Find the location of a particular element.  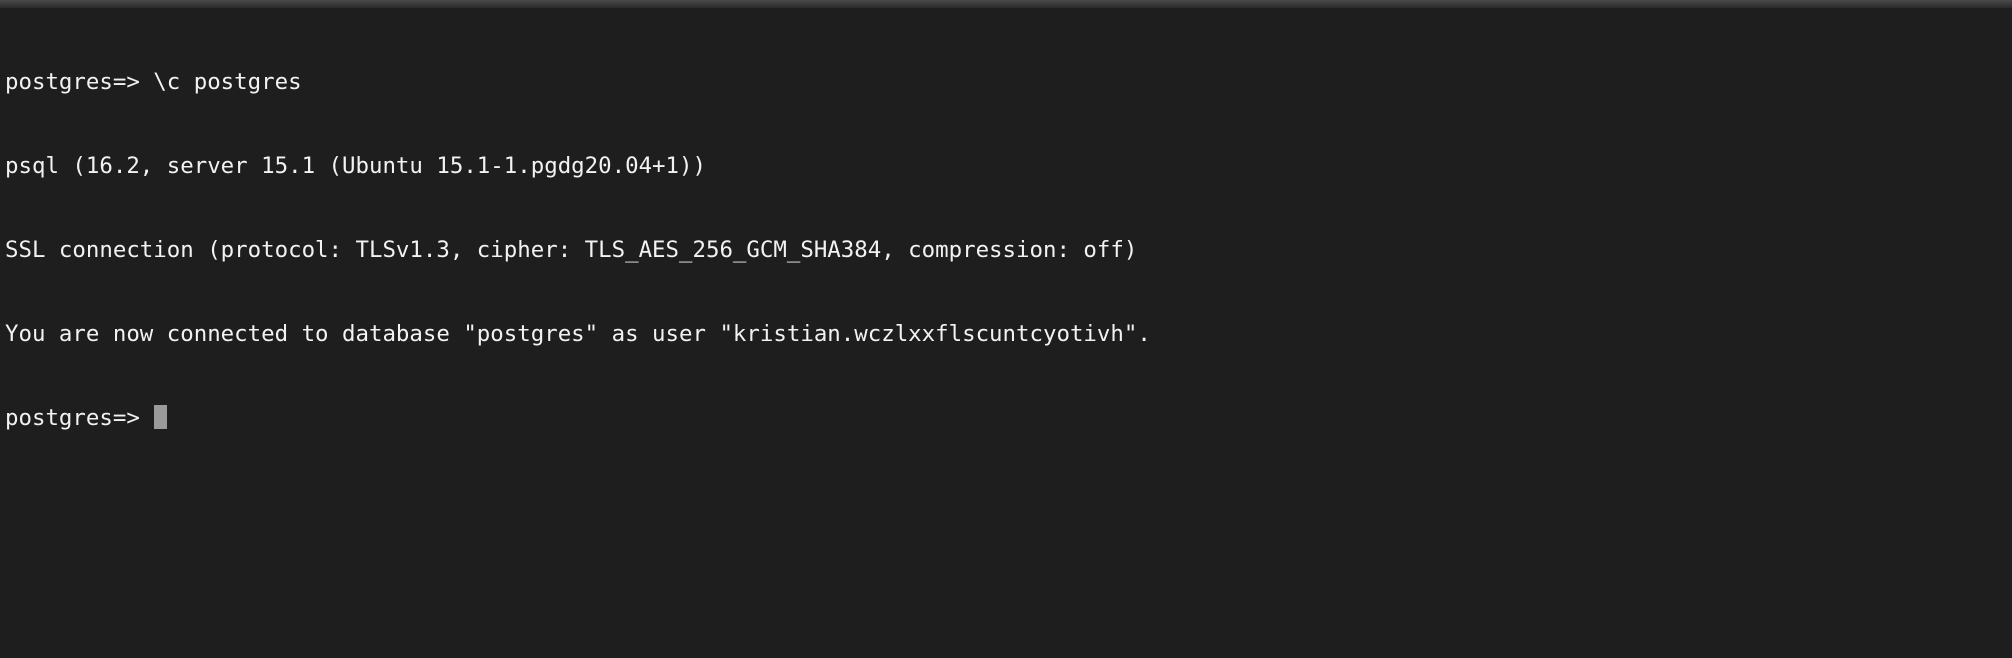

window-top-border is located at coordinates (1006, 4).